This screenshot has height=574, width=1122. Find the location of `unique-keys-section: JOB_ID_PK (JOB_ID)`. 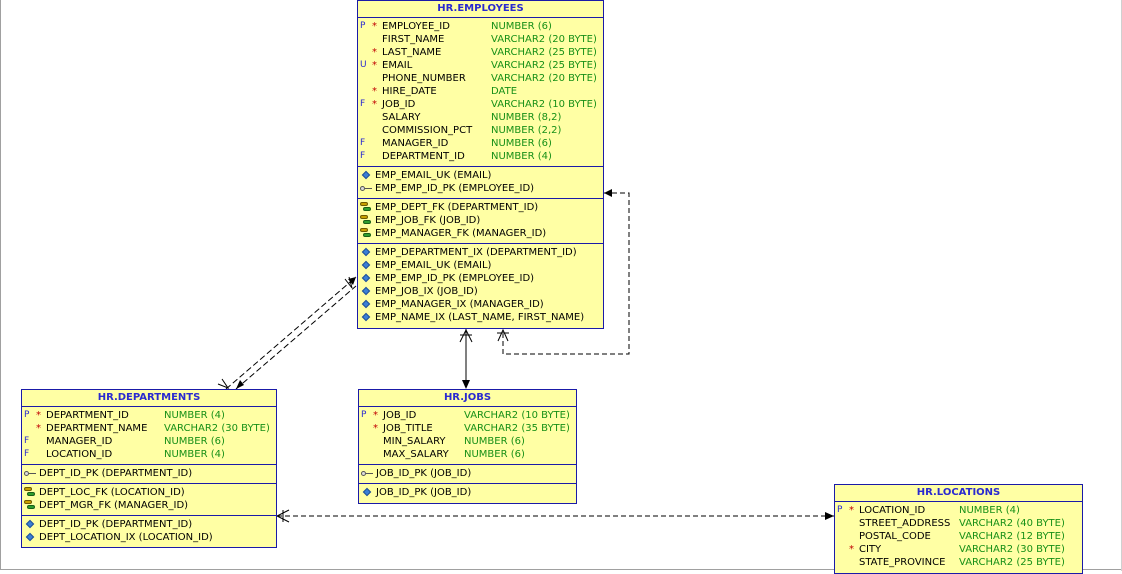

unique-keys-section: JOB_ID_PK (JOB_ID) is located at coordinates (467, 474).